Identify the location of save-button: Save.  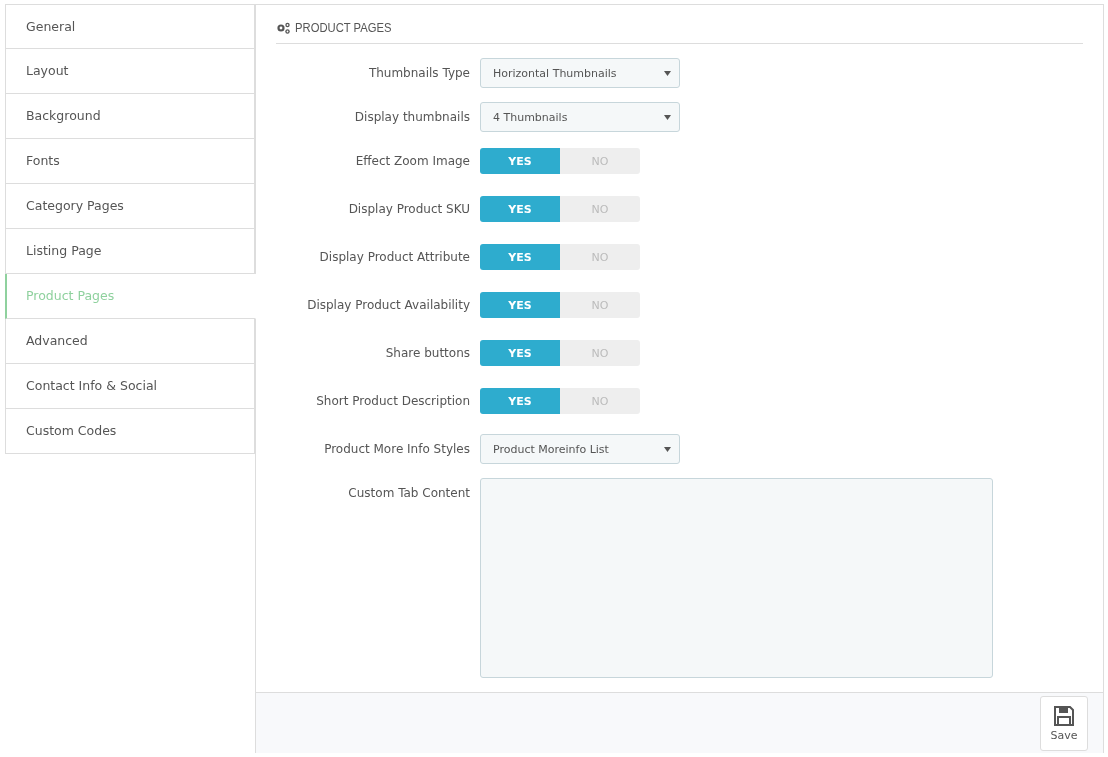
(1064, 723).